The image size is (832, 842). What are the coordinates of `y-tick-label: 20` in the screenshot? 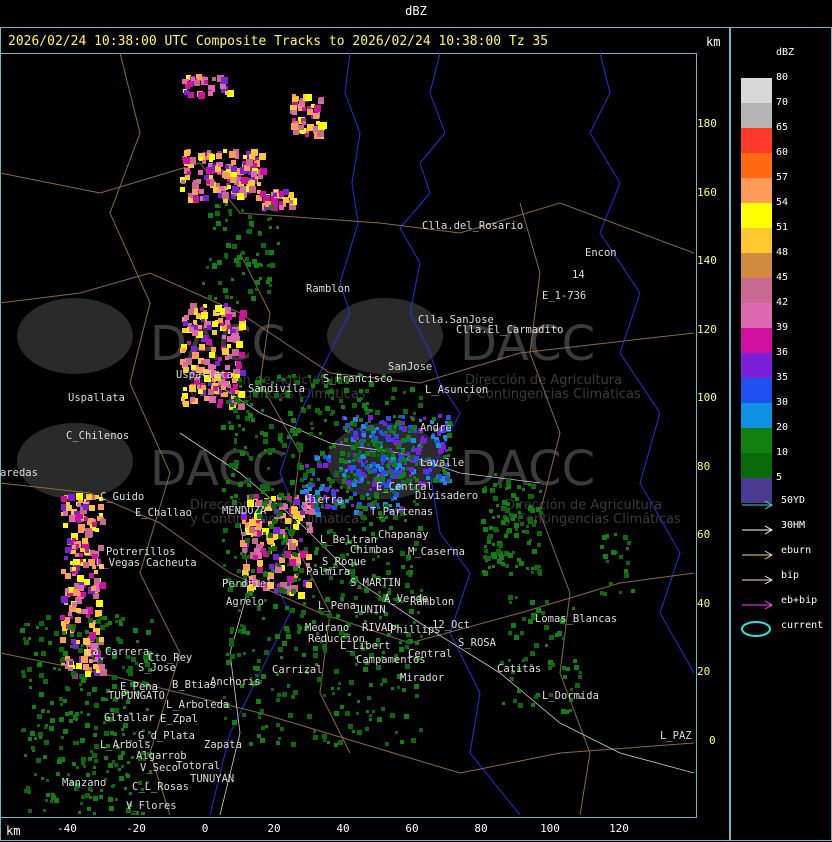 It's located at (704, 671).